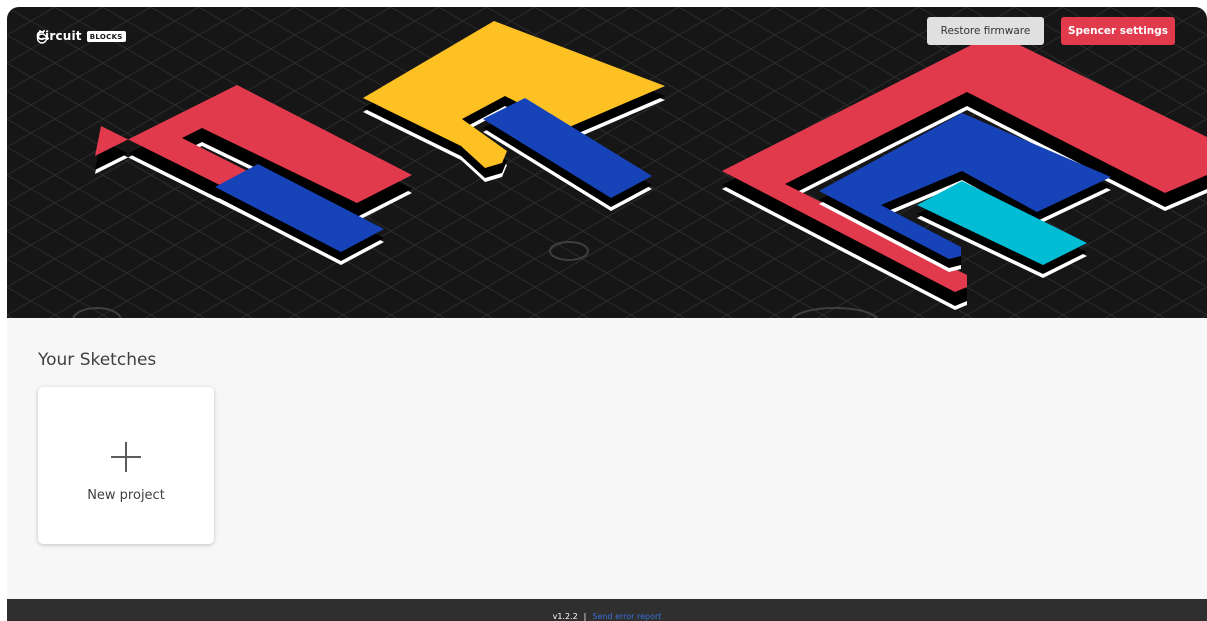  I want to click on new-project-label: New project, so click(126, 495).